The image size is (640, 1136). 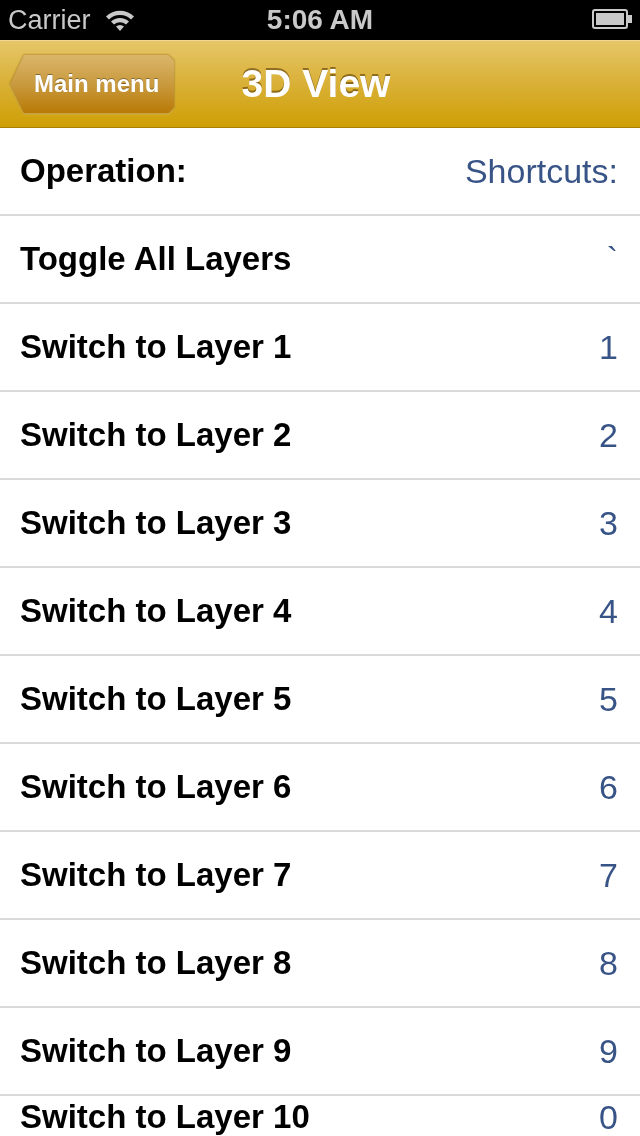 What do you see at coordinates (612, 19) in the screenshot?
I see `battery-icon` at bounding box center [612, 19].